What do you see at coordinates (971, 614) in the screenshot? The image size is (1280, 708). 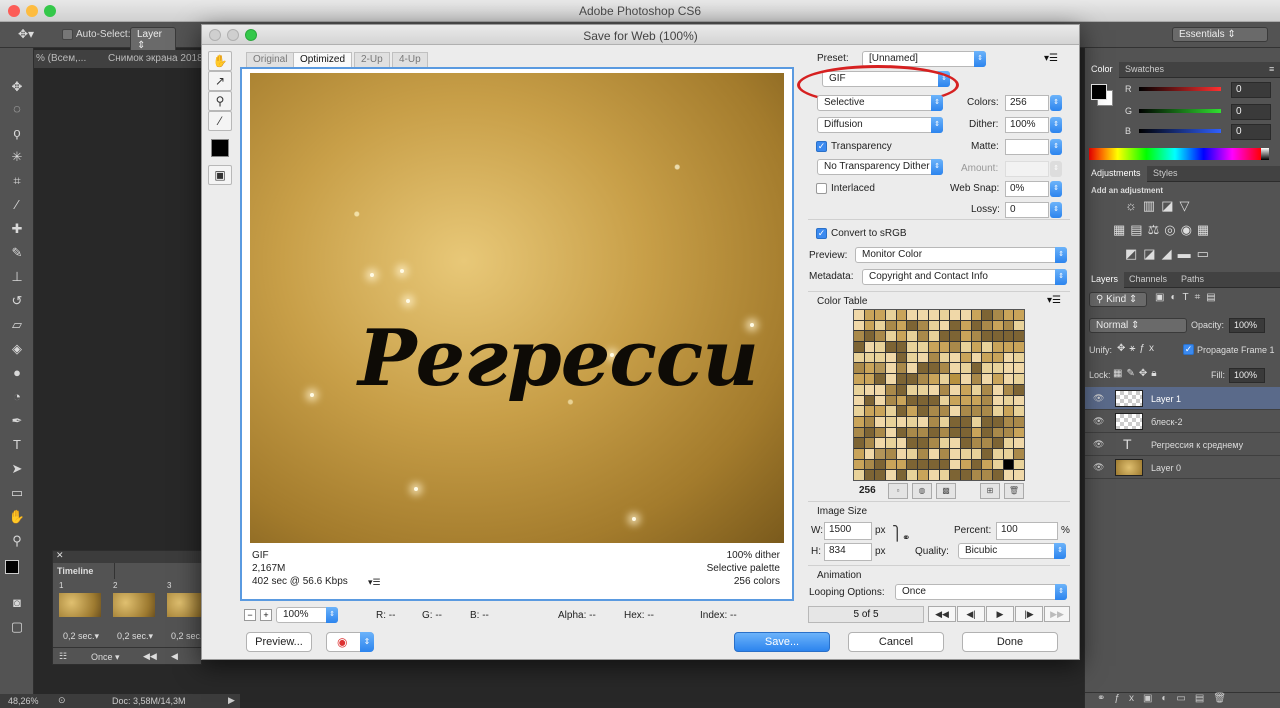 I see `previous-frame-button: ◀|` at bounding box center [971, 614].